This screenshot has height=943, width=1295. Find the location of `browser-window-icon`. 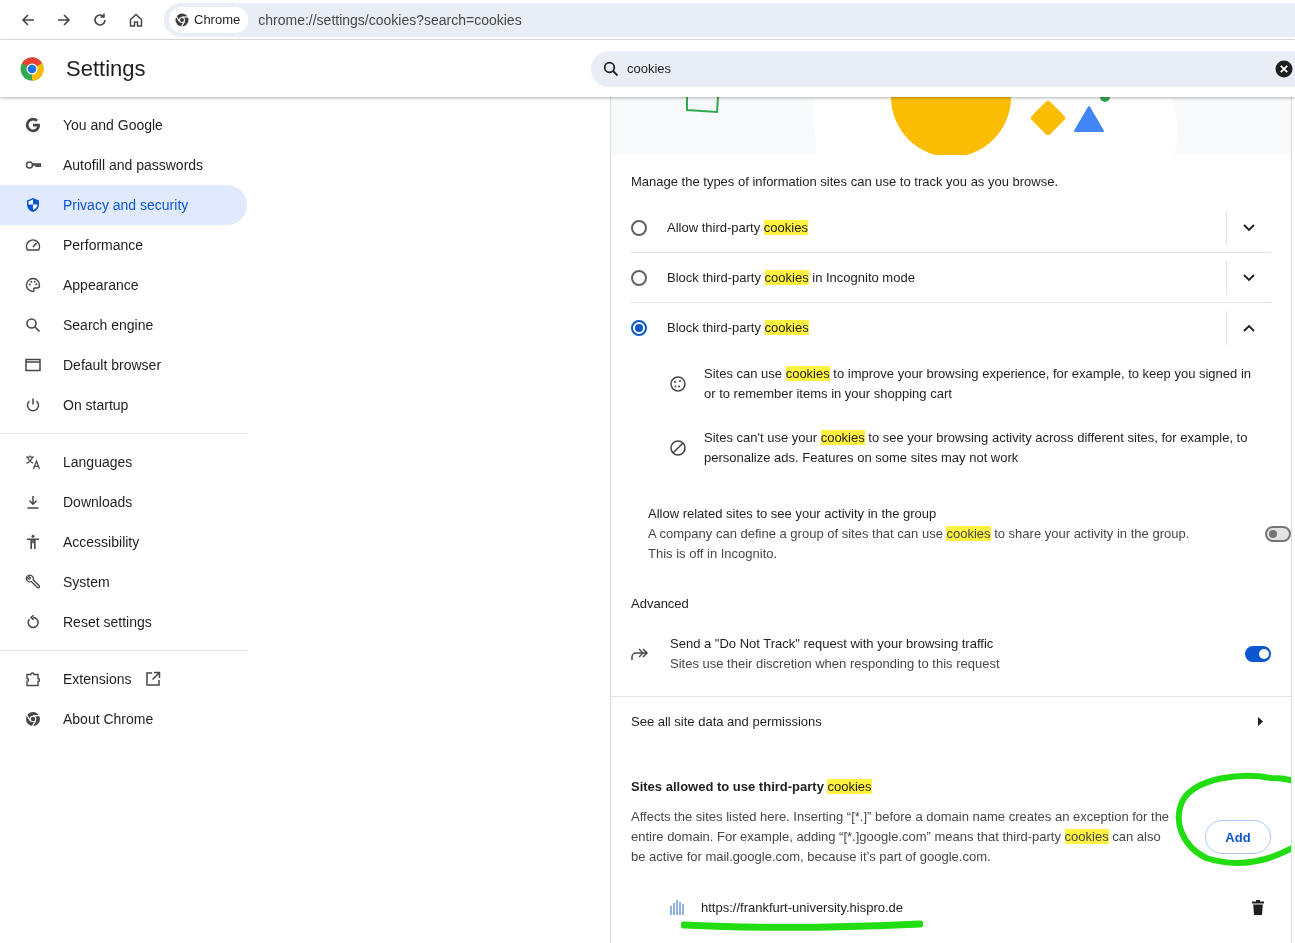

browser-window-icon is located at coordinates (33, 365).